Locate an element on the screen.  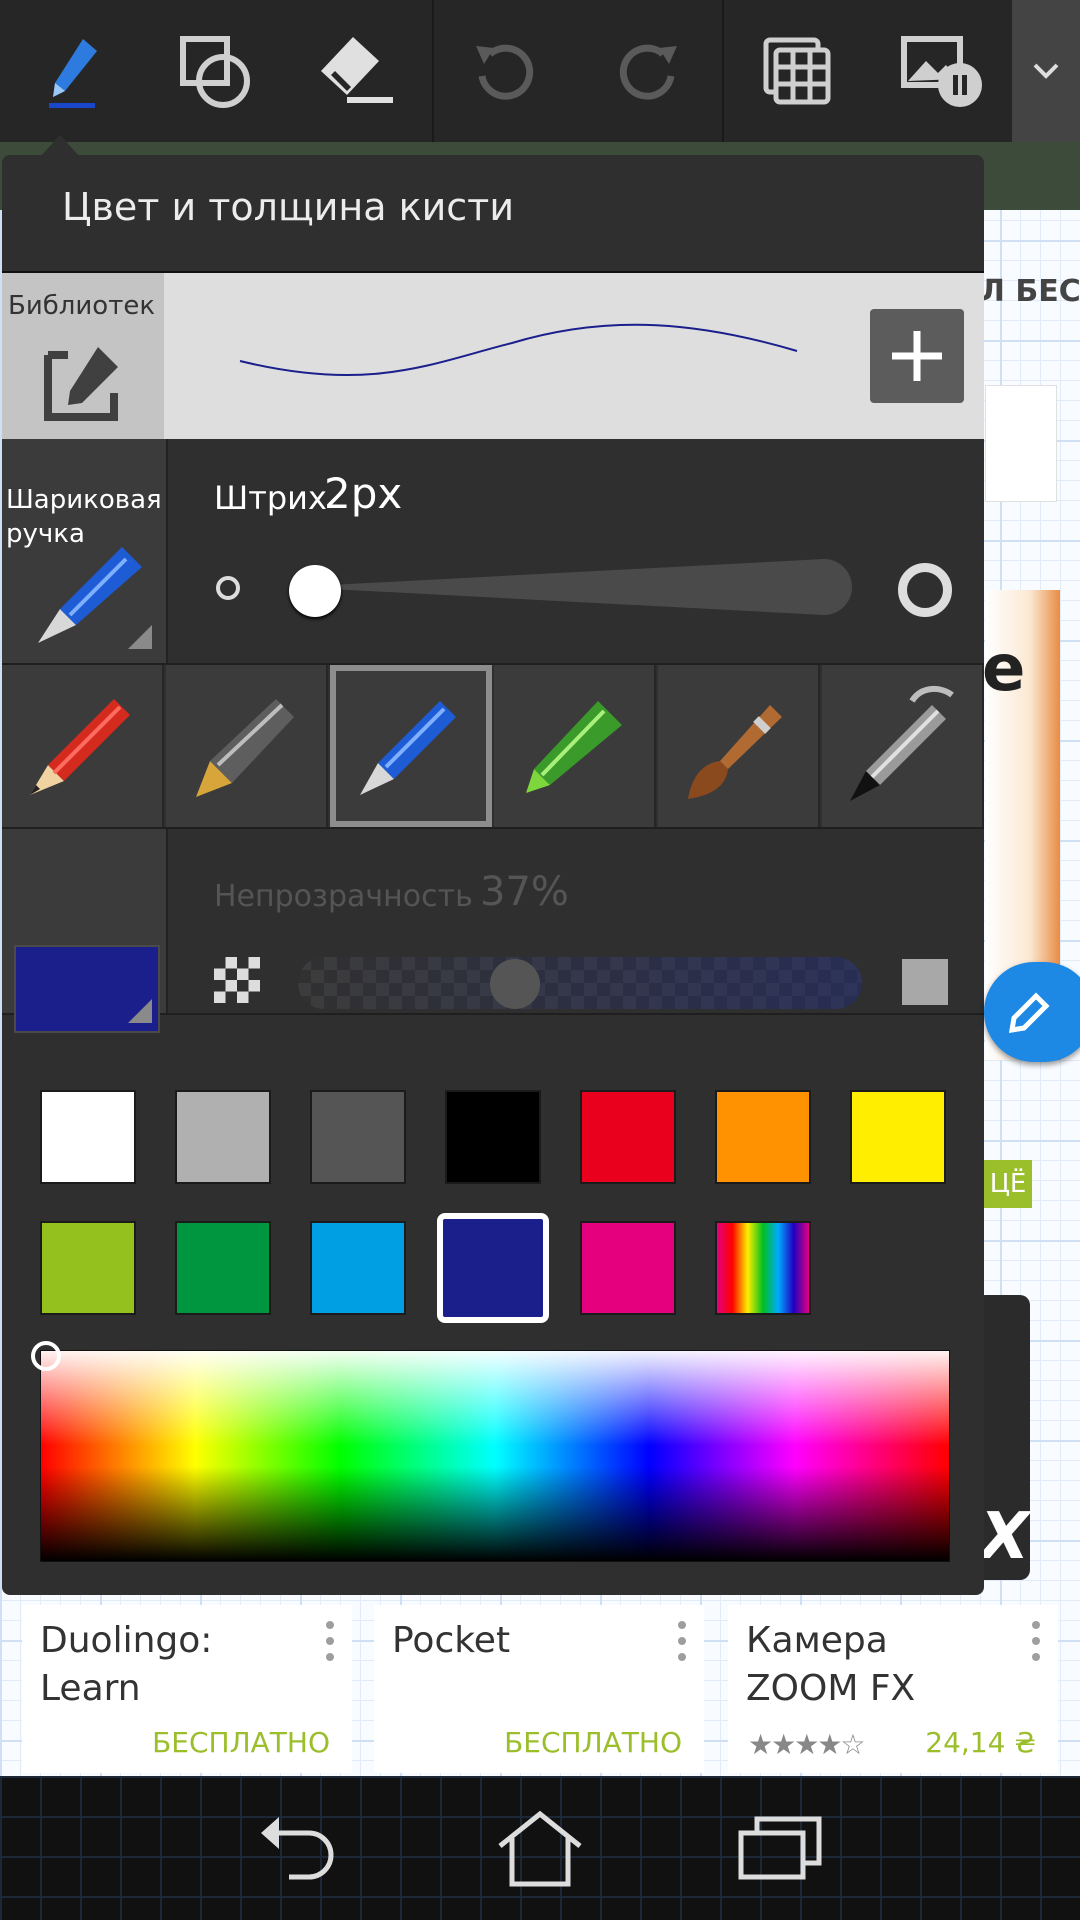
marker-icon is located at coordinates (574, 747).